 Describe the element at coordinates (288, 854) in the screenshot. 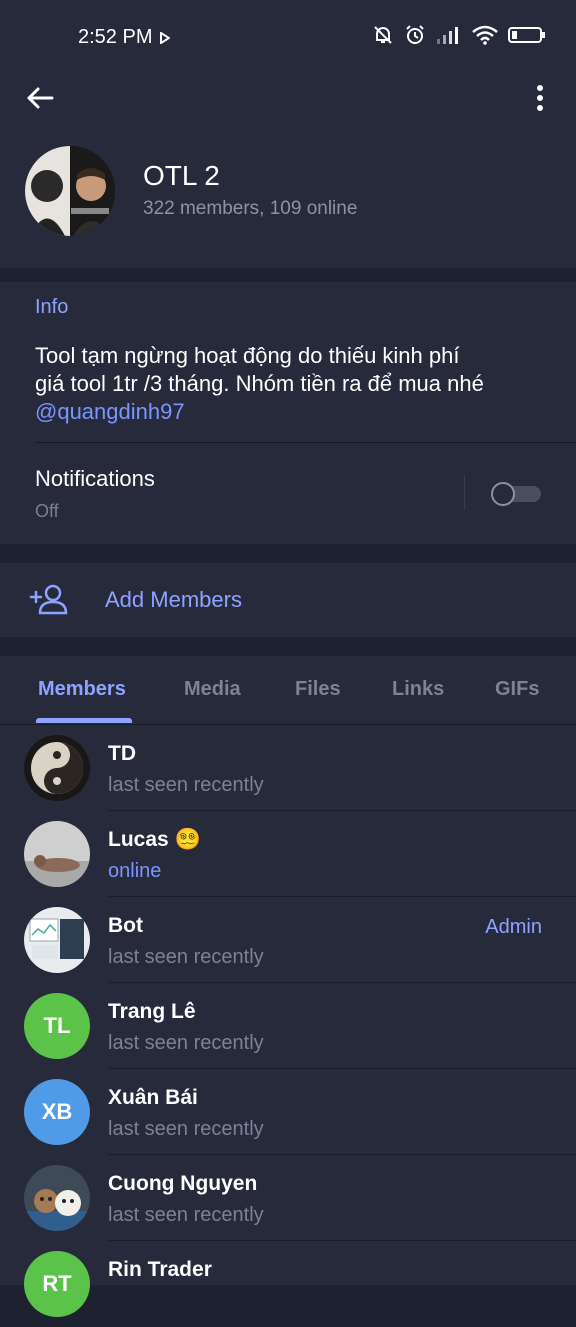

I see `member-row: Lucas 😵‍💫 online` at that location.